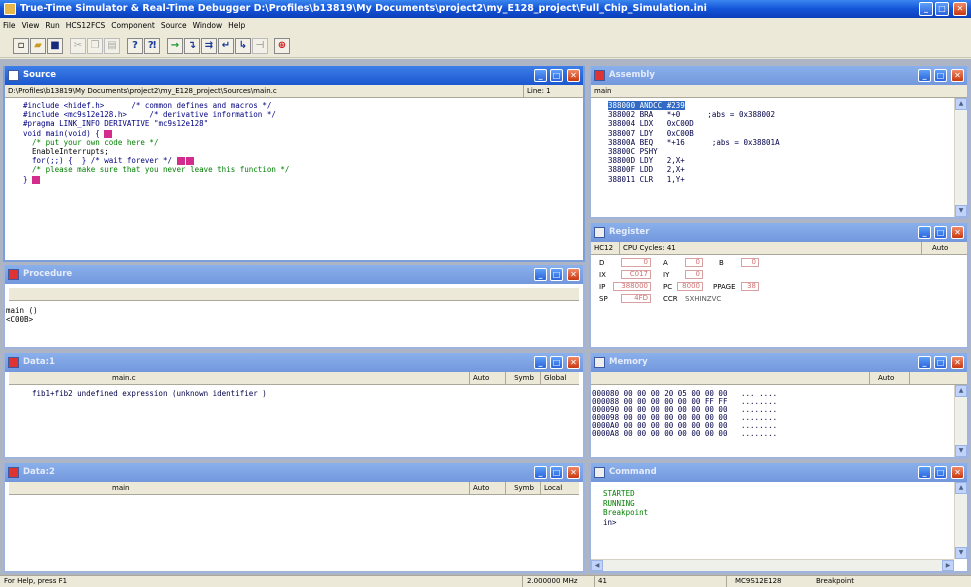 This screenshot has width=971, height=587. What do you see at coordinates (55, 46) in the screenshot?
I see `save-icon: ■` at bounding box center [55, 46].